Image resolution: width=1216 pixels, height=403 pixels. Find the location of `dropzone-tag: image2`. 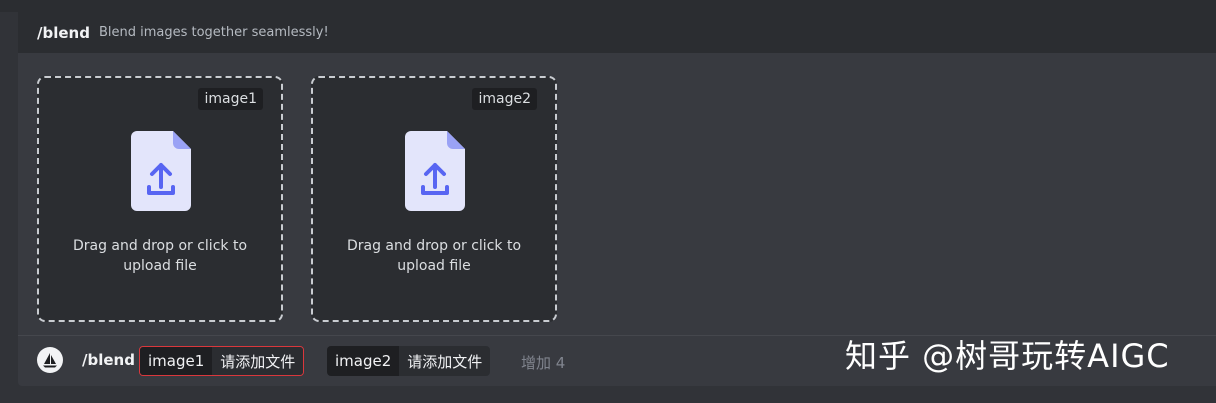

dropzone-tag: image2 is located at coordinates (504, 99).